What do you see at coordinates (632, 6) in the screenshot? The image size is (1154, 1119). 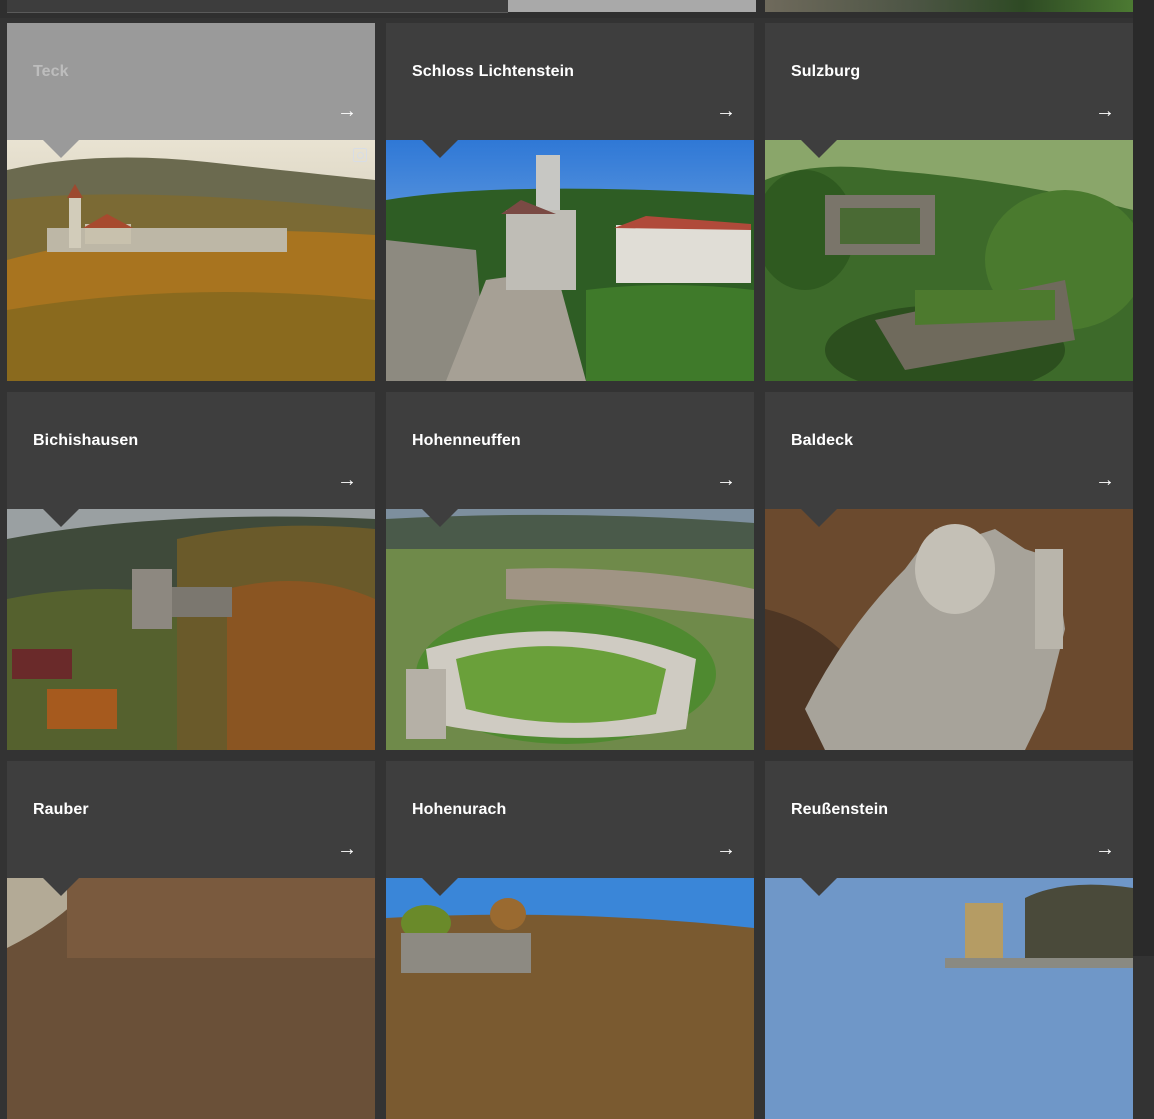 I see `filter-tab-middle` at bounding box center [632, 6].